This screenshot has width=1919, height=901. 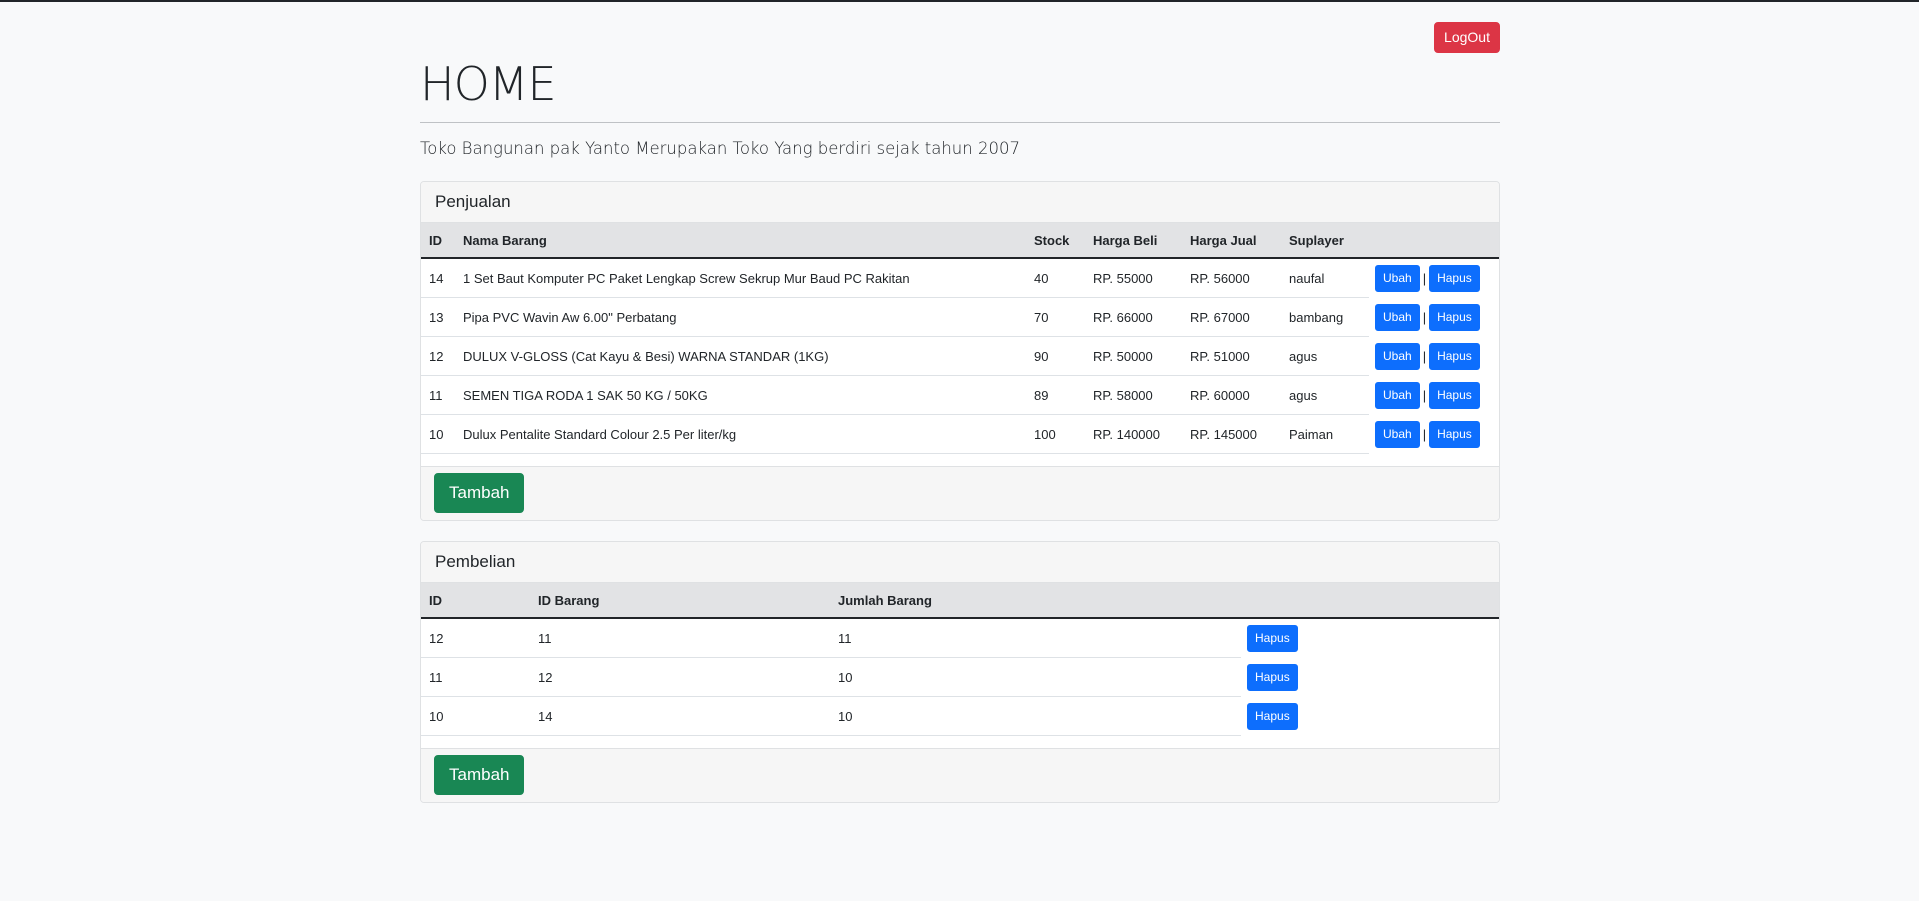 I want to click on page-title: HOME, so click(x=488, y=84).